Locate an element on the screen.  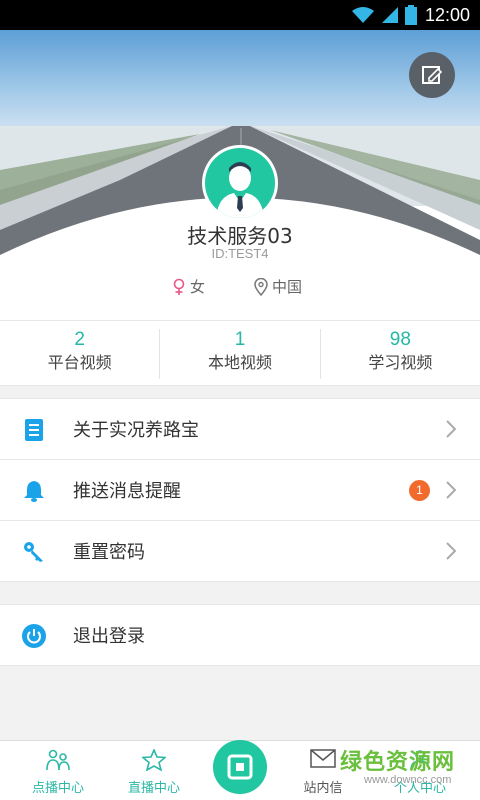
logout-section: 退出登录 is located at coordinates (240, 635).